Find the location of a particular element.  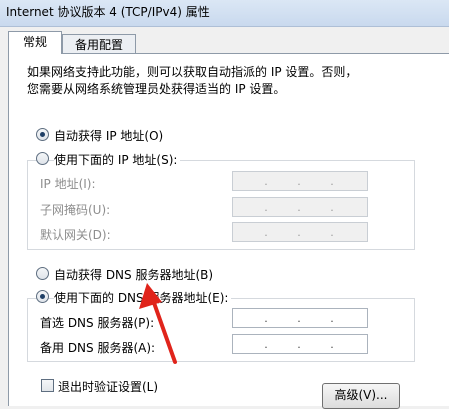

manual-ip-label: 使用下面的 IP 地址(S): is located at coordinates (117, 159).